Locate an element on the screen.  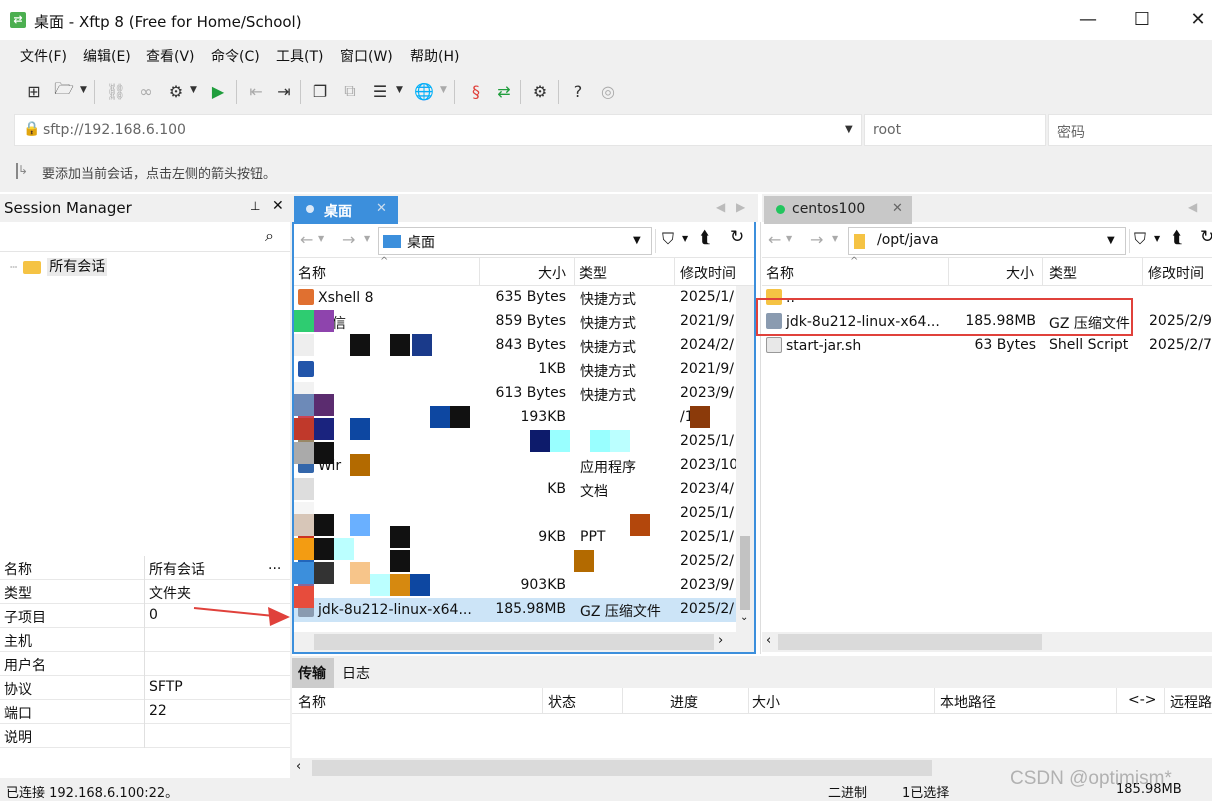
right-path-field: /opt/java ▼ is located at coordinates (987, 241).